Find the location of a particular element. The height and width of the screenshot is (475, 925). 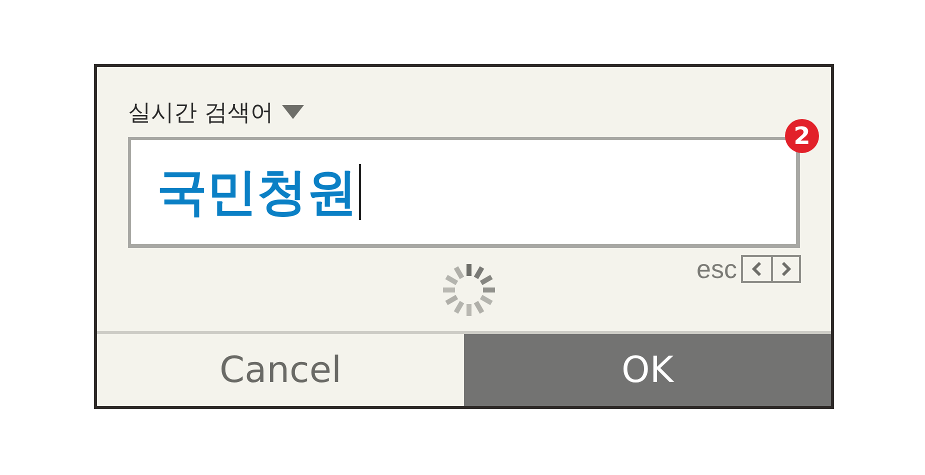

dropdown-arrow-icon is located at coordinates (293, 112).